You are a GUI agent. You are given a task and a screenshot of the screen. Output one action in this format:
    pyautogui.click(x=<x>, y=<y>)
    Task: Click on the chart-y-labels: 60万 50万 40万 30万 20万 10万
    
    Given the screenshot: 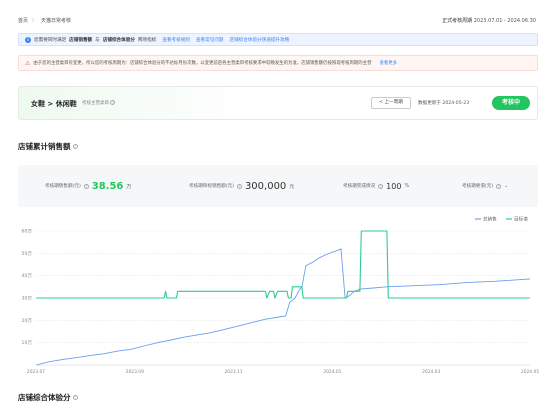 What is the action you would take?
    pyautogui.click(x=27, y=288)
    